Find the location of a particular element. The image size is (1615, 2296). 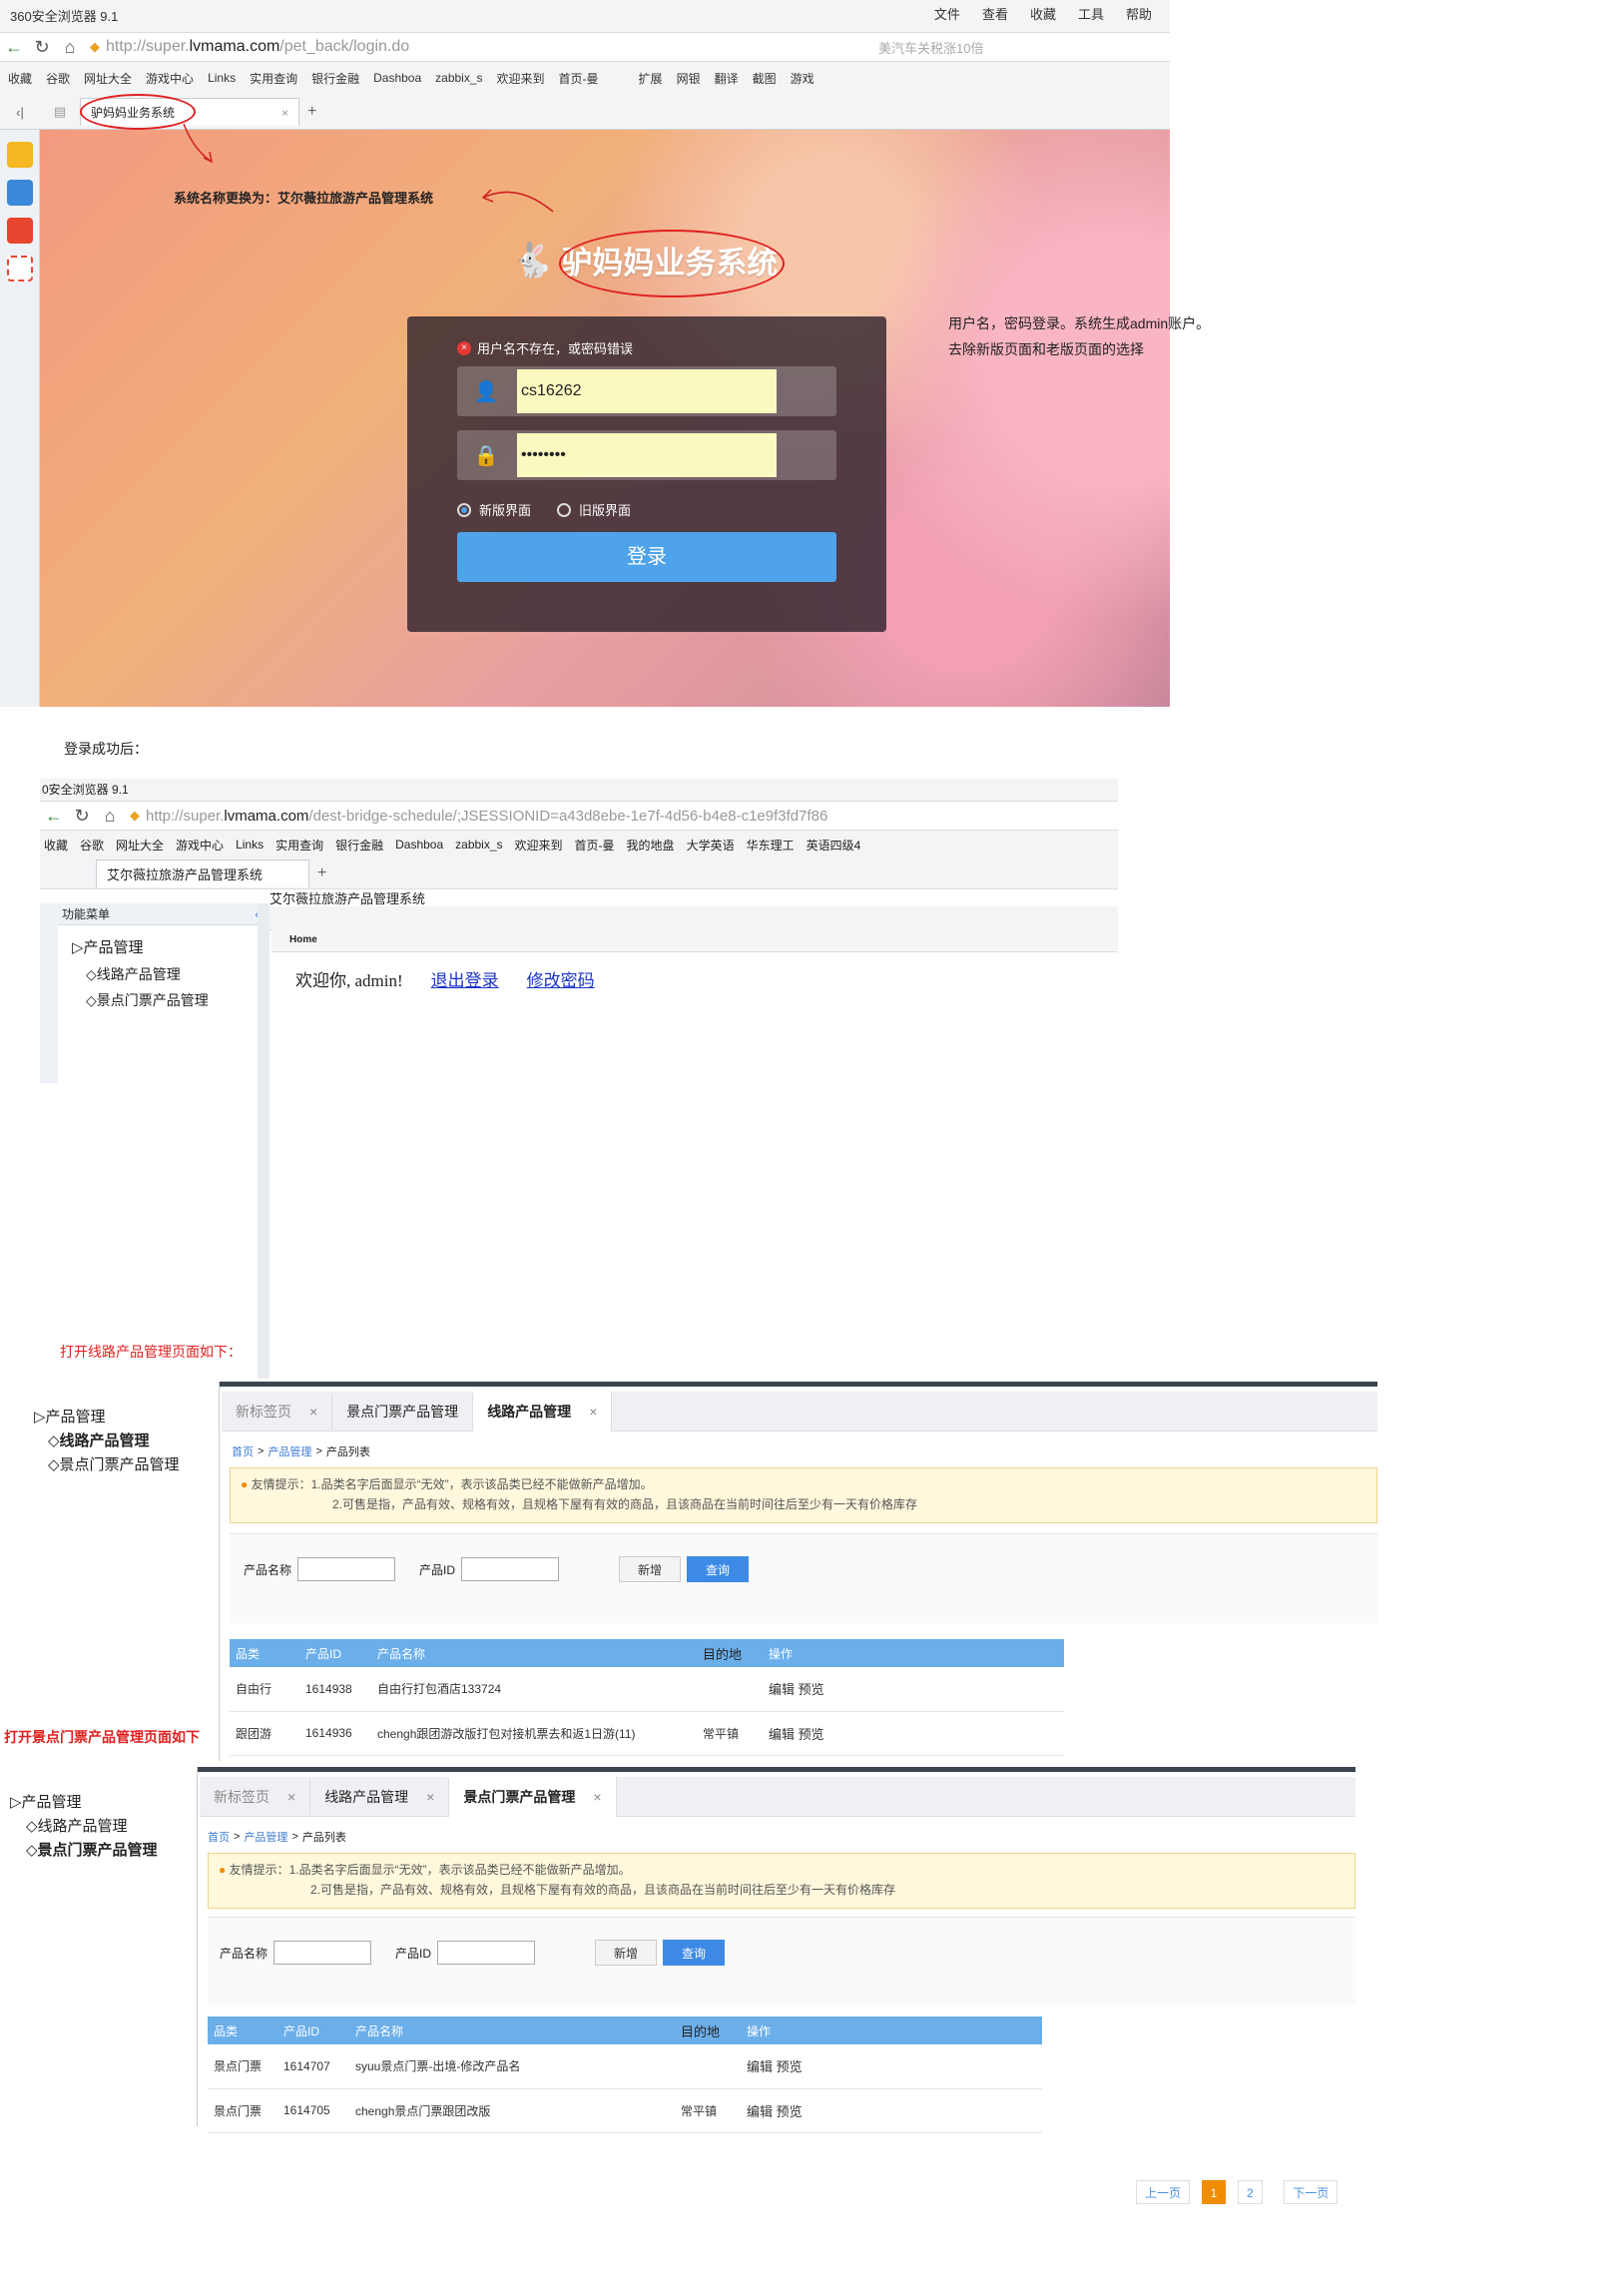

tab-scenic: 景点门票产品管理 × is located at coordinates (533, 1797).